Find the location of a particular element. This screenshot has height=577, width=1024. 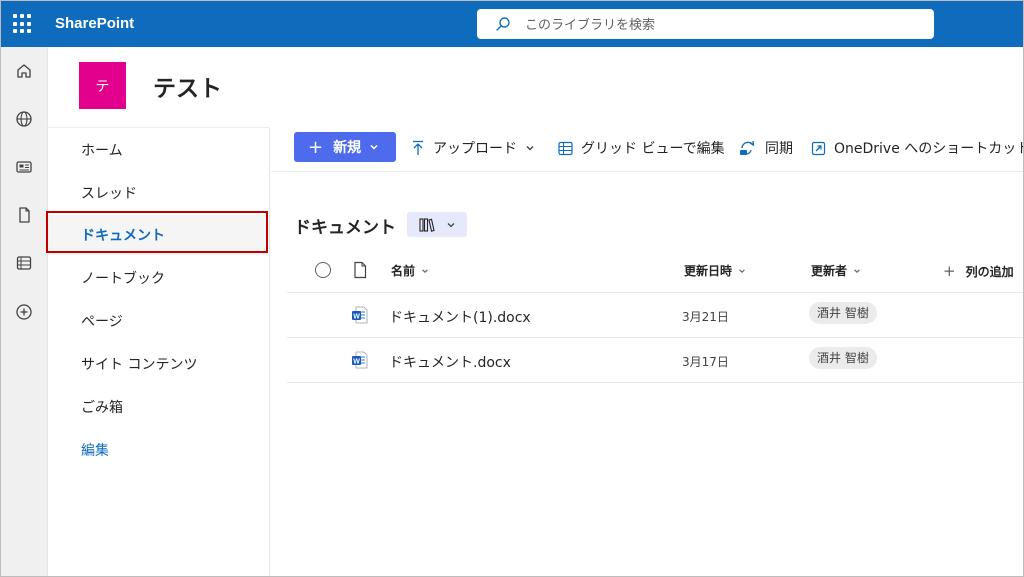

onedrive-shortcut-button: OneDrive へのショートカットの is located at coordinates (917, 148).